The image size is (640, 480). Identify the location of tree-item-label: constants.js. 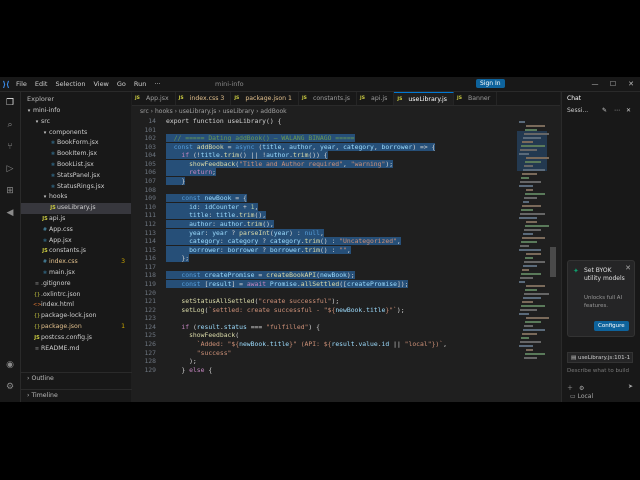
(68, 251).